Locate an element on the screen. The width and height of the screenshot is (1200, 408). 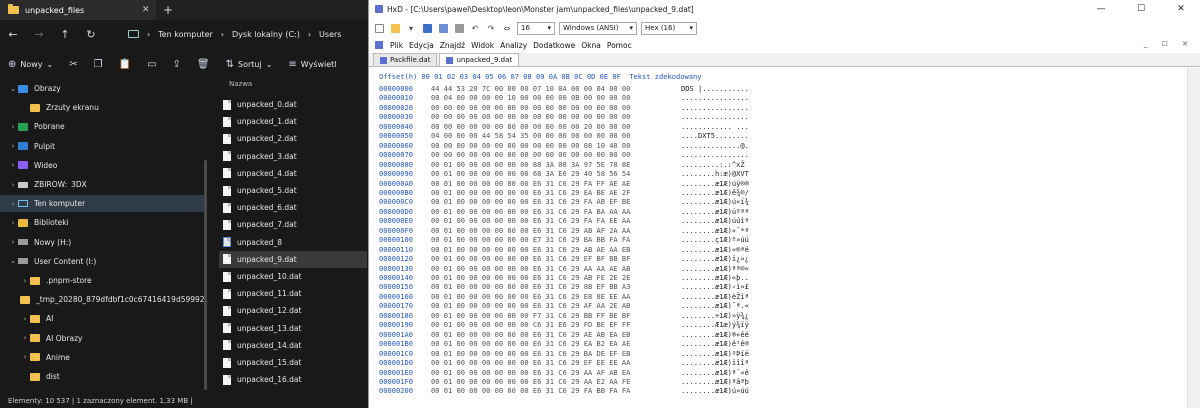
delete-icon: 🗑 is located at coordinates (203, 64).